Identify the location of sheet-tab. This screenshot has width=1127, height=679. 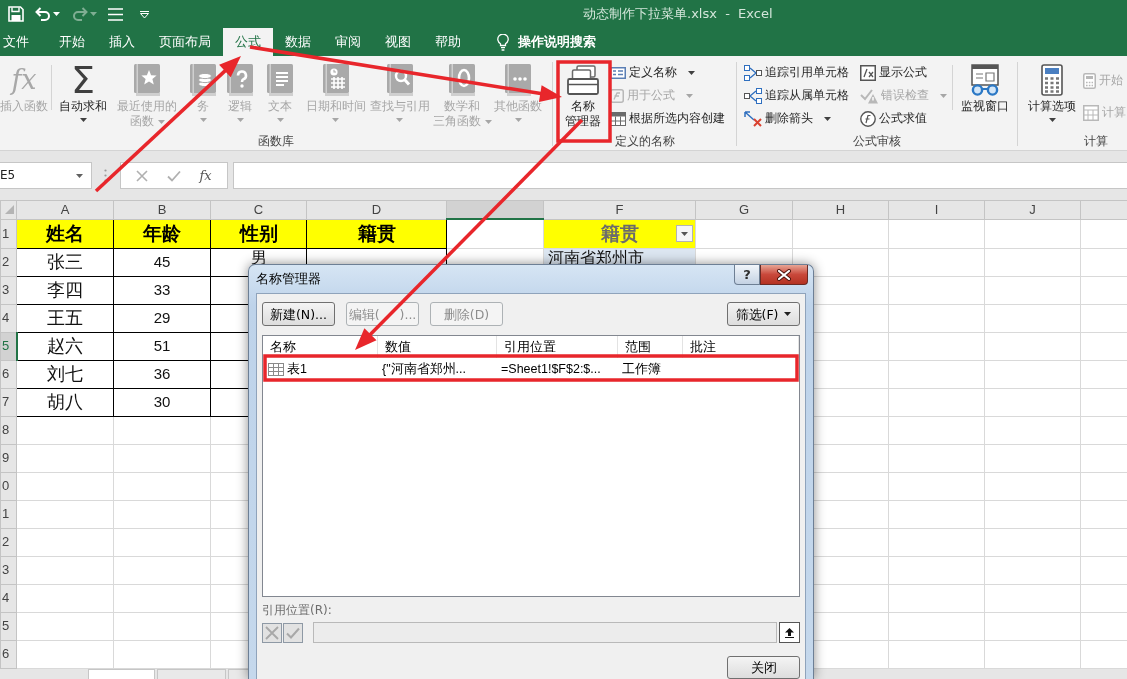
(121, 673).